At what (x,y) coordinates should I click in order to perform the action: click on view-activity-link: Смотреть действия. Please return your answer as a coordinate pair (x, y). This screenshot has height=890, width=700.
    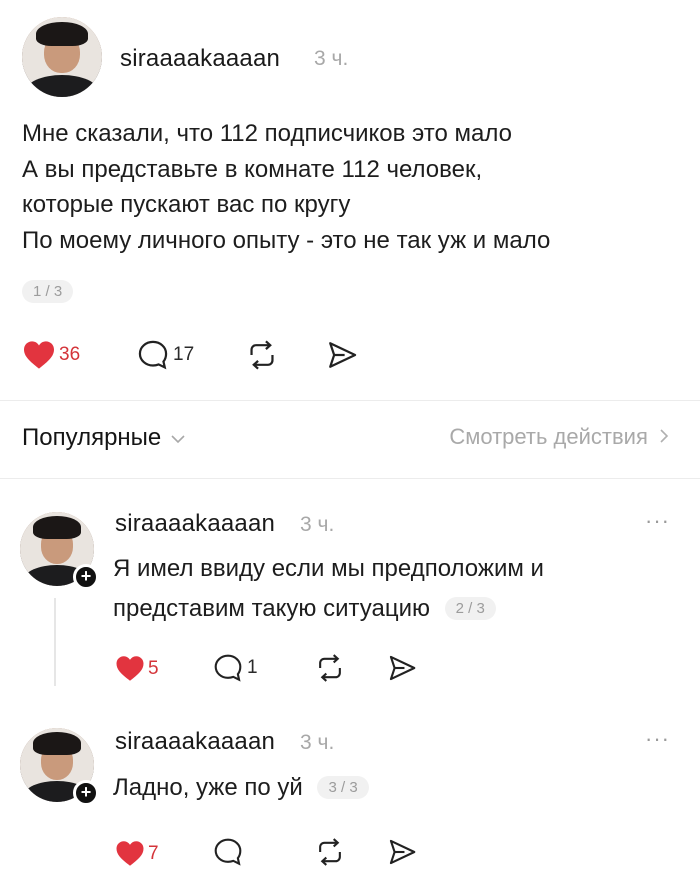
    Looking at the image, I should click on (559, 437).